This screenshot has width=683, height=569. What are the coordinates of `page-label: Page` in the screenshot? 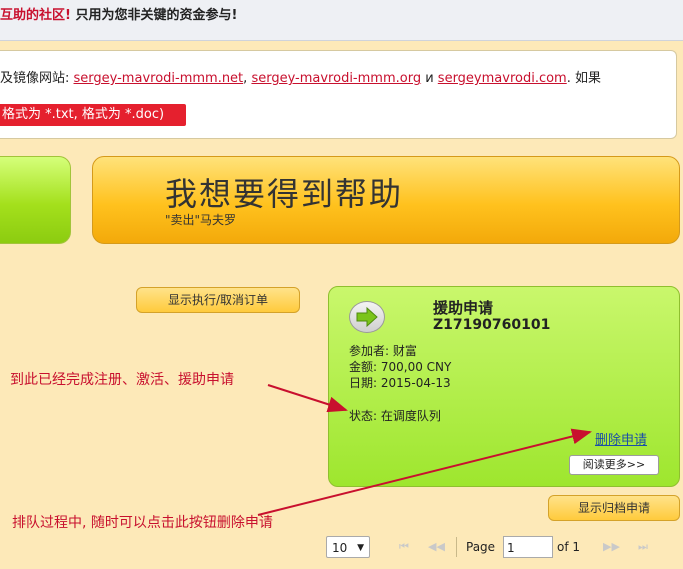 It's located at (481, 547).